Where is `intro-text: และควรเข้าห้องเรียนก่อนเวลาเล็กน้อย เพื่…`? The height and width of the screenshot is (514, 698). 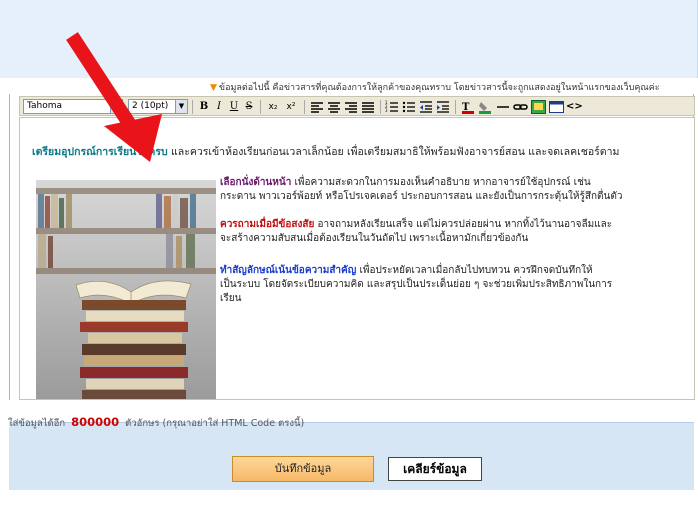
intro-text: และควรเข้าห้องเรียนก่อนเวลาเล็กน้อย เพื่… is located at coordinates (393, 152).